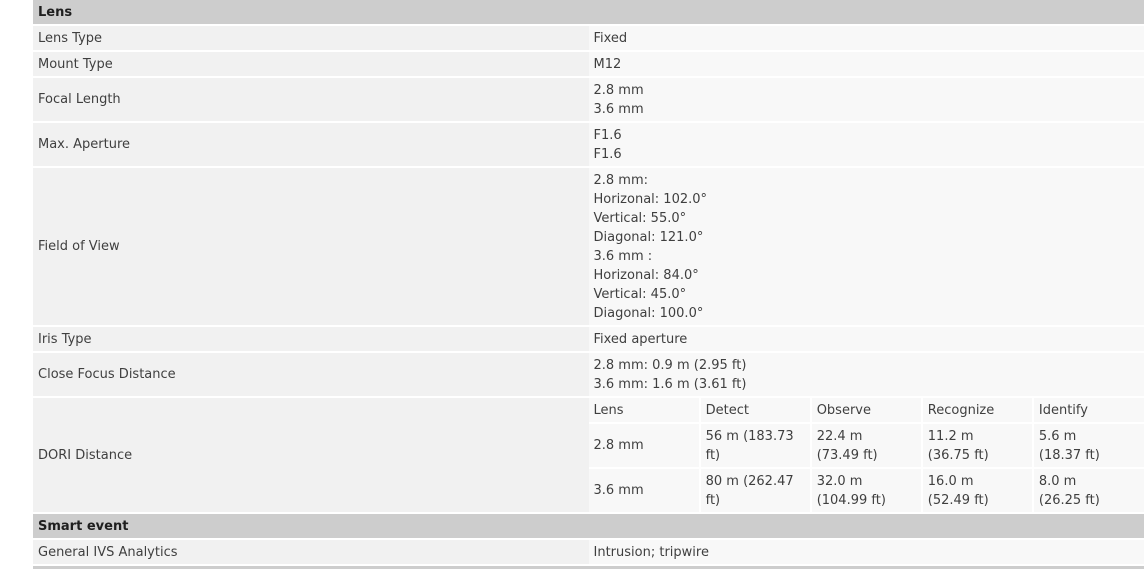  Describe the element at coordinates (311, 339) in the screenshot. I see `label-iris-type: Iris Type` at that location.